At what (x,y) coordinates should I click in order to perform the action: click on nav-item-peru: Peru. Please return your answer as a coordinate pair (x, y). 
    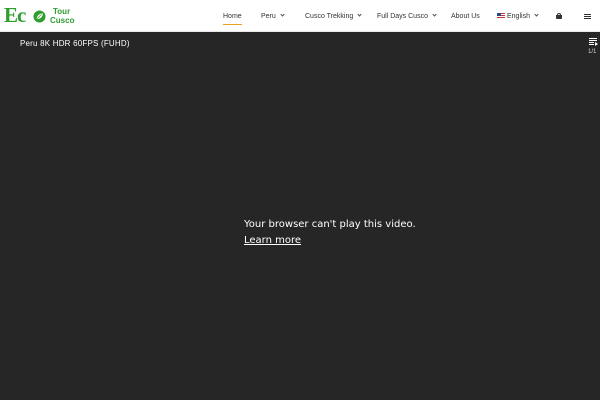
    Looking at the image, I should click on (273, 17).